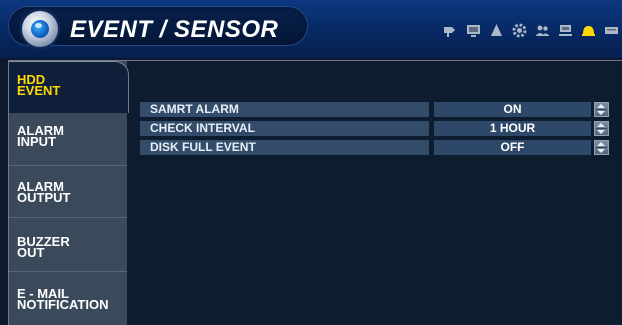 This screenshot has height=325, width=622. Describe the element at coordinates (450, 30) in the screenshot. I see `camera-icon` at that location.